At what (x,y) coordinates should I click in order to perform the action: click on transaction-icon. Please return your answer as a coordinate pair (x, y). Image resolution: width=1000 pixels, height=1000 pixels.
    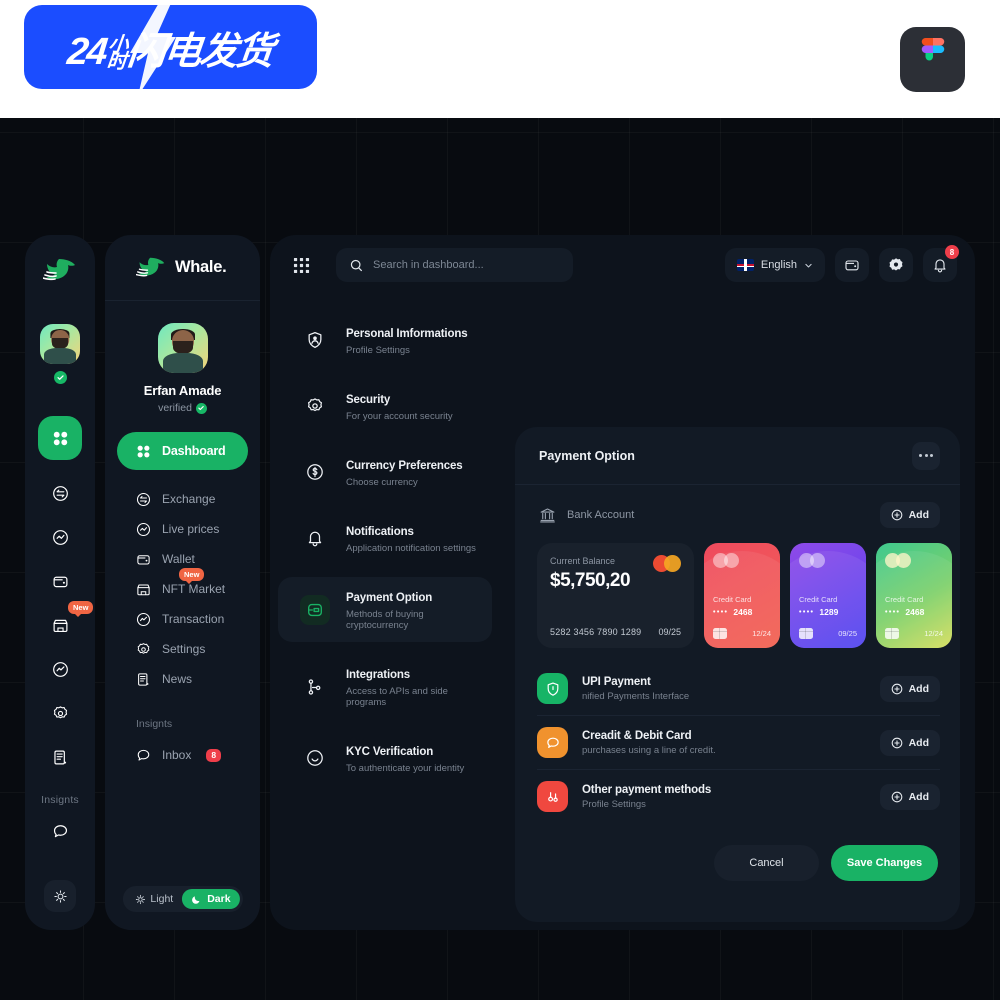
    Looking at the image, I should click on (60, 669).